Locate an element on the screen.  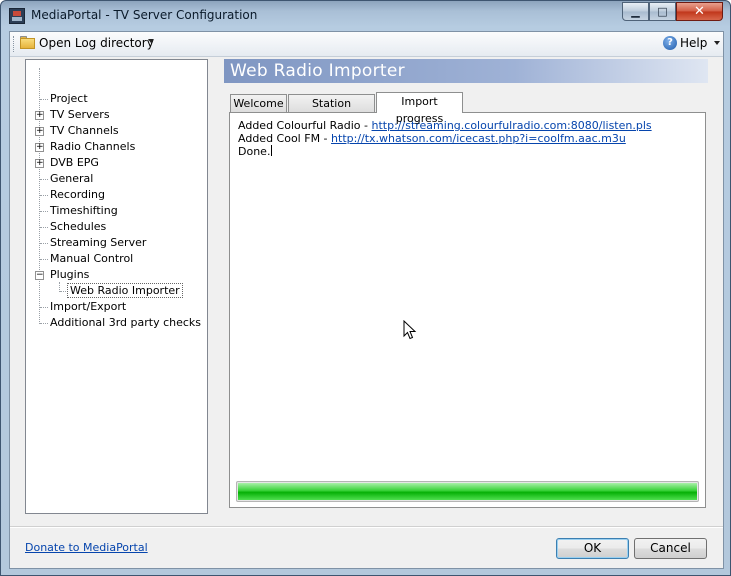
import-progress-bar is located at coordinates (467, 491).